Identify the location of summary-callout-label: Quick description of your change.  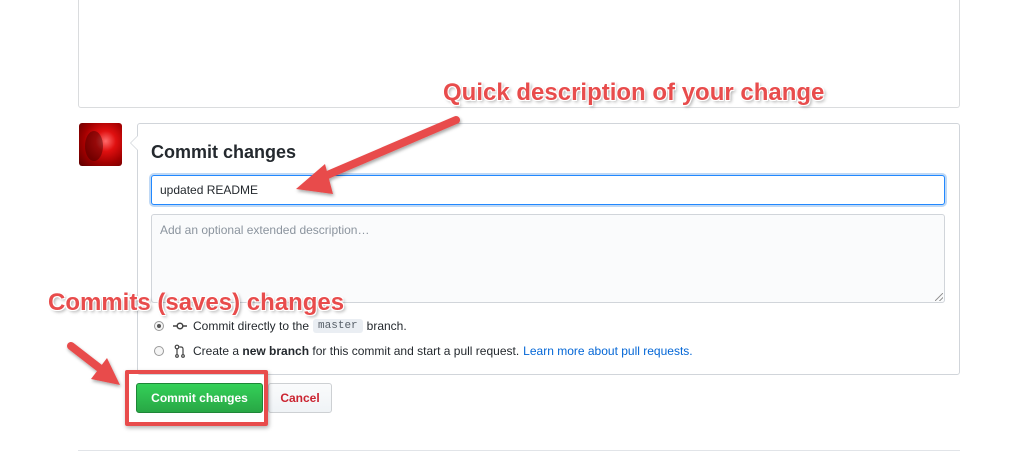
(634, 92).